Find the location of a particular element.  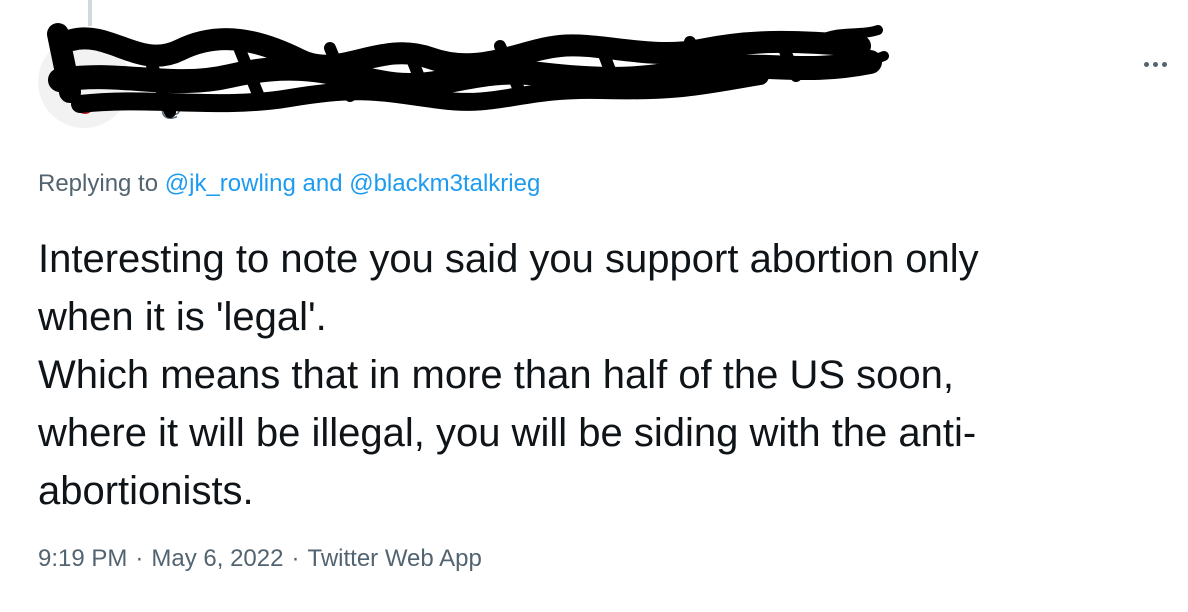

reply-prefix: Replying to is located at coordinates (98, 183).